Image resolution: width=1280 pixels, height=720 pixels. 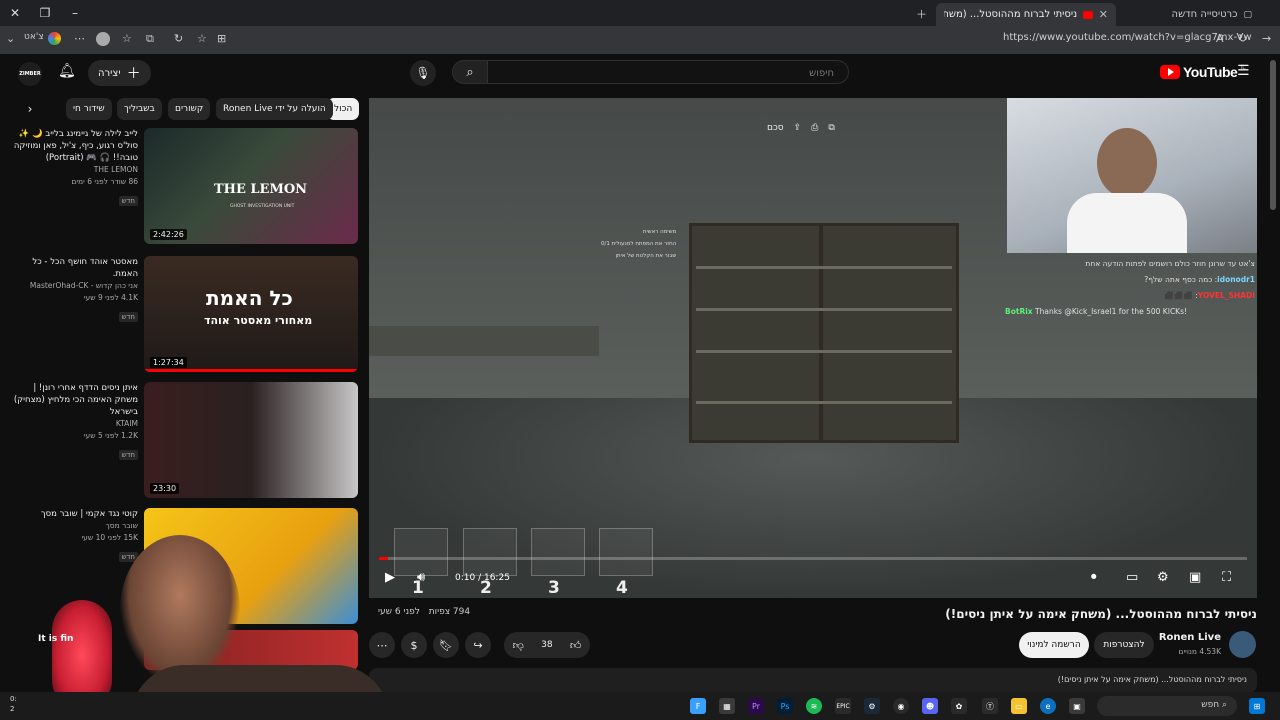 What do you see at coordinates (1094, 577) in the screenshot?
I see `autoplay-toggle-icon: ⏺` at bounding box center [1094, 577].